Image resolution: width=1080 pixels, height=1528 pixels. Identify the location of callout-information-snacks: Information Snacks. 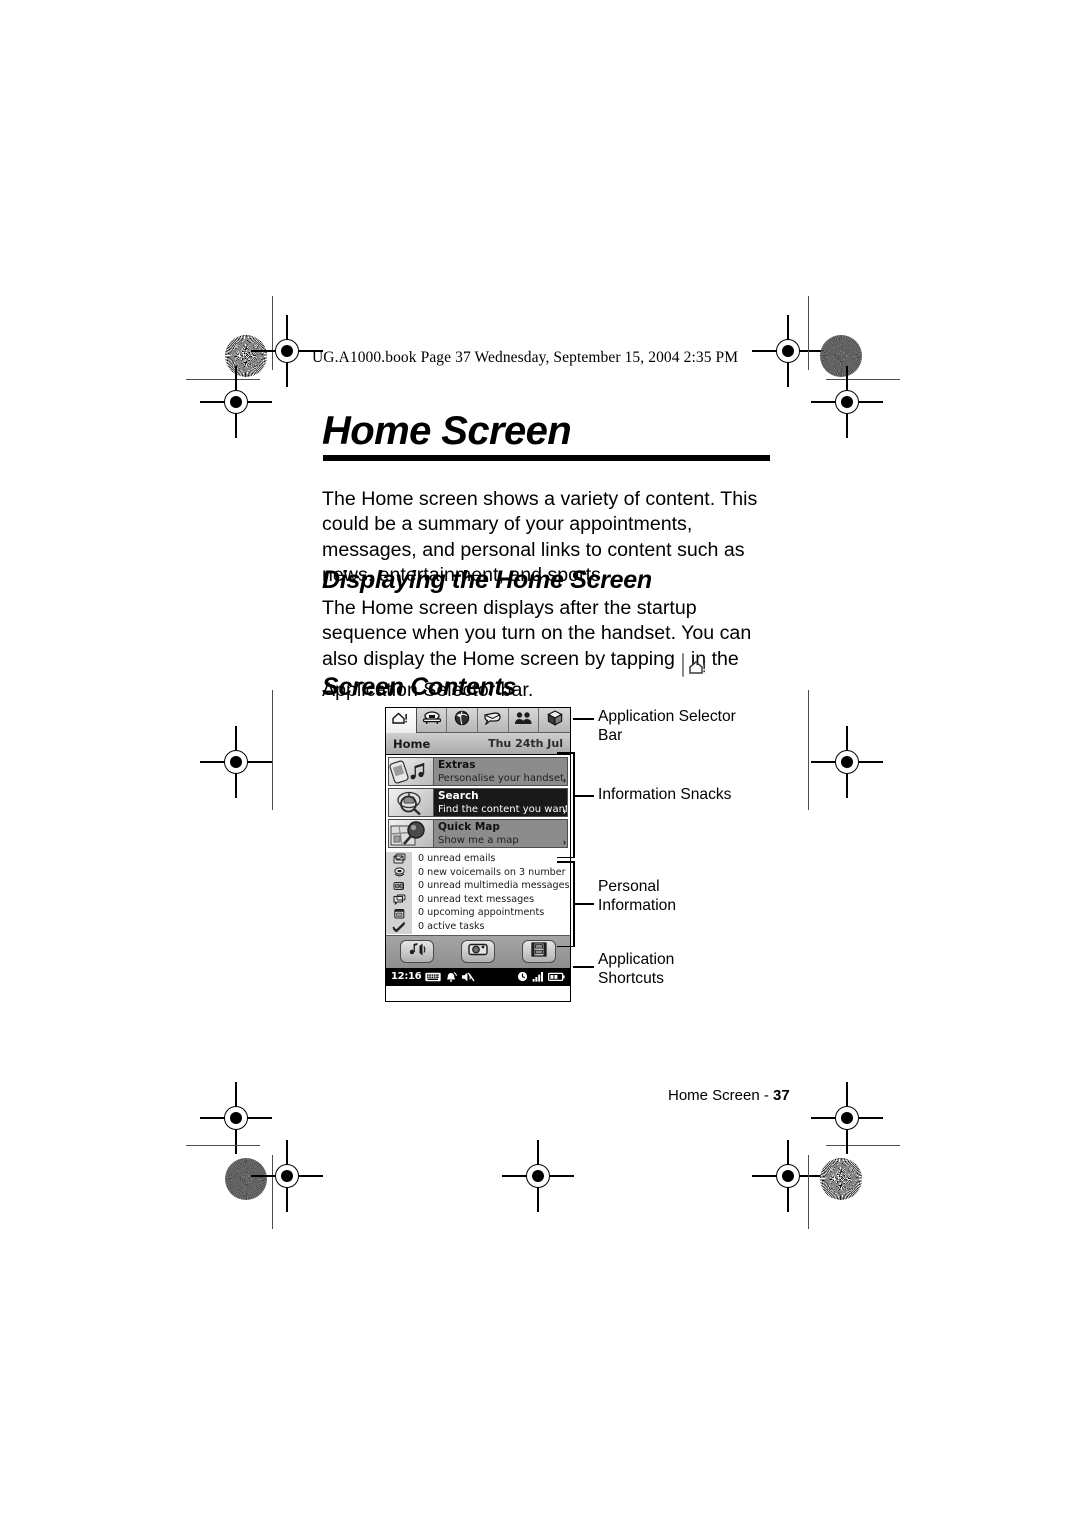
(673, 795).